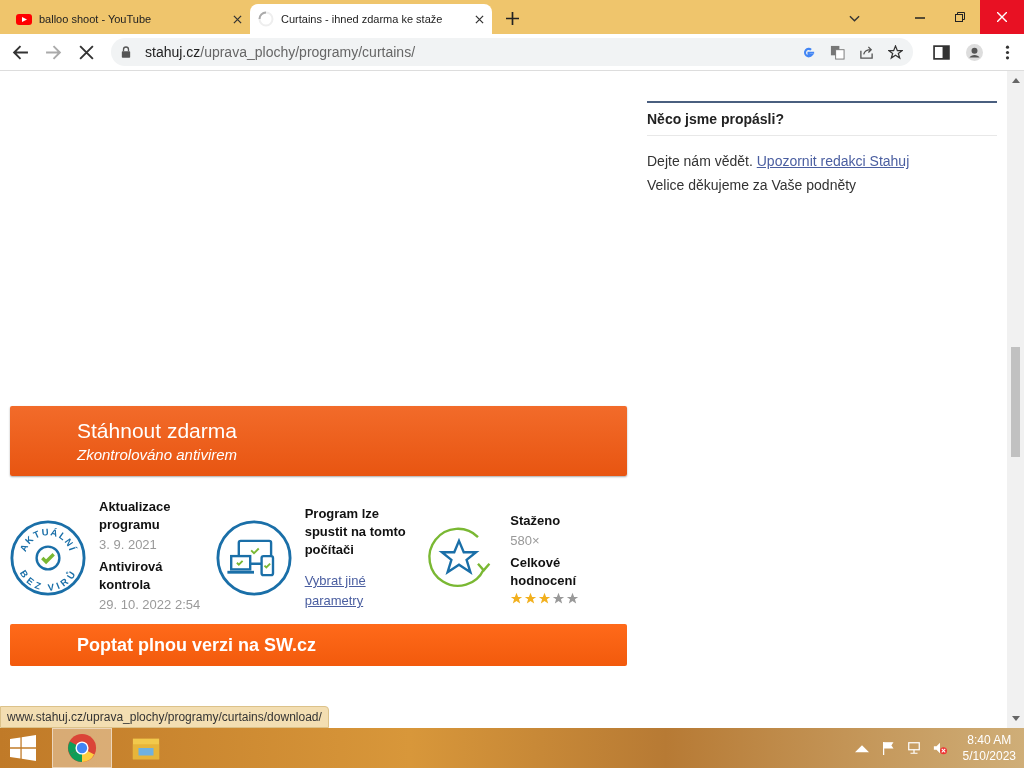  What do you see at coordinates (512, 18) in the screenshot?
I see `new-tab-icon` at bounding box center [512, 18].